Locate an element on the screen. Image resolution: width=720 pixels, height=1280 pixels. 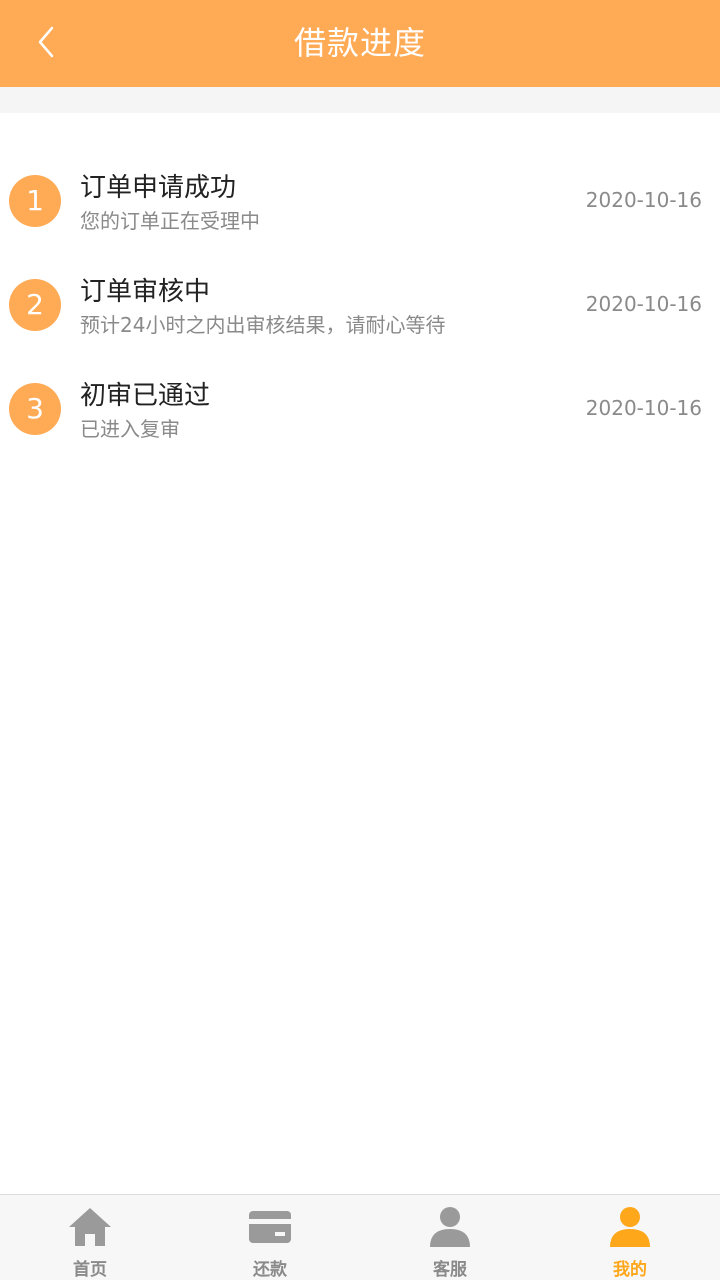
step-subtitle: 已进入复审 is located at coordinates (130, 429).